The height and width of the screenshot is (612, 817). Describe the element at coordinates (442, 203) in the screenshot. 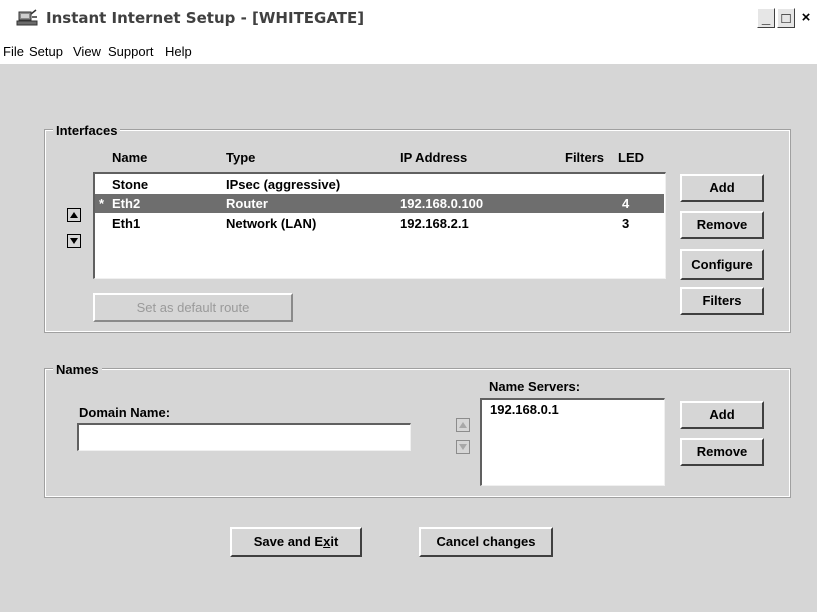

I see `interface-ip: 192.168.0.100` at that location.